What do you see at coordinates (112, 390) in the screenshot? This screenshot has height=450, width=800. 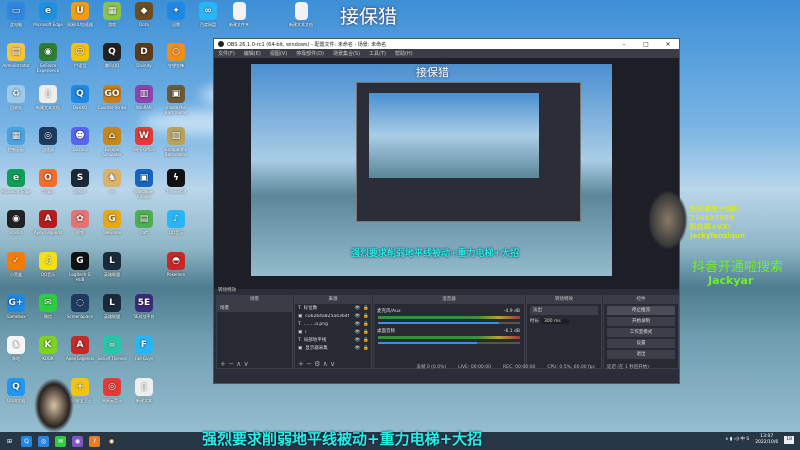 I see `desktop-icon: ◎ 网易云音乐` at bounding box center [112, 390].